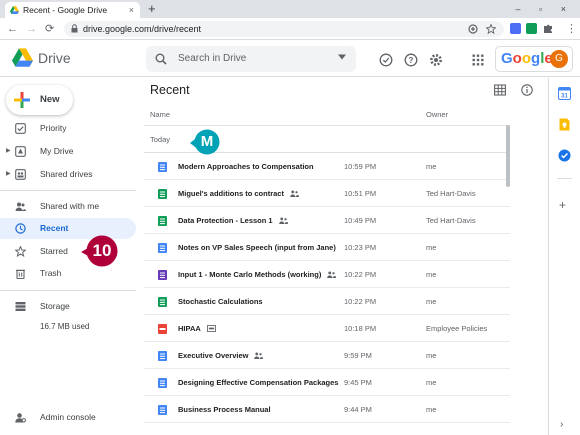 This screenshot has width=580, height=435. Describe the element at coordinates (246, 166) in the screenshot. I see `file-name: Modern Approaches to Compensation` at that location.